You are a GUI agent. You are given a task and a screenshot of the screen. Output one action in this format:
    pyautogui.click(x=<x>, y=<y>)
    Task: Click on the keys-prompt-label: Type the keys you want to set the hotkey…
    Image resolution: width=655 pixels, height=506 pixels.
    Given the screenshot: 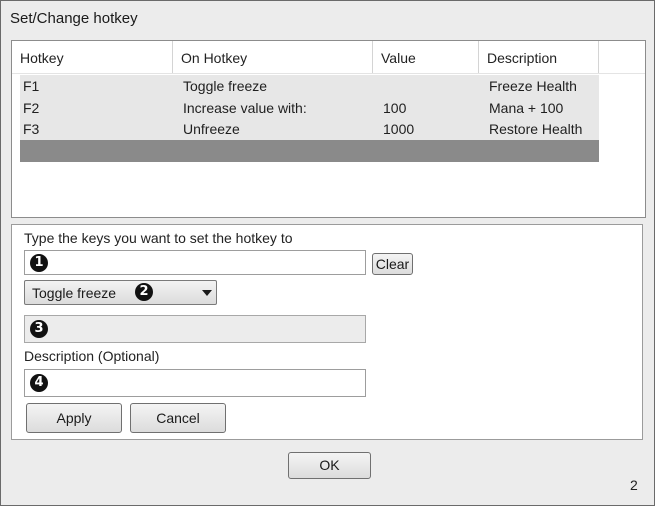 What is the action you would take?
    pyautogui.click(x=158, y=238)
    